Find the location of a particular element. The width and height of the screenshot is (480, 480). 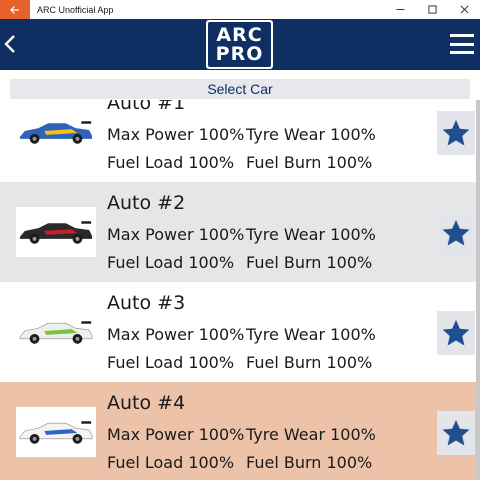

car-name: Auto #2 is located at coordinates (146, 203).